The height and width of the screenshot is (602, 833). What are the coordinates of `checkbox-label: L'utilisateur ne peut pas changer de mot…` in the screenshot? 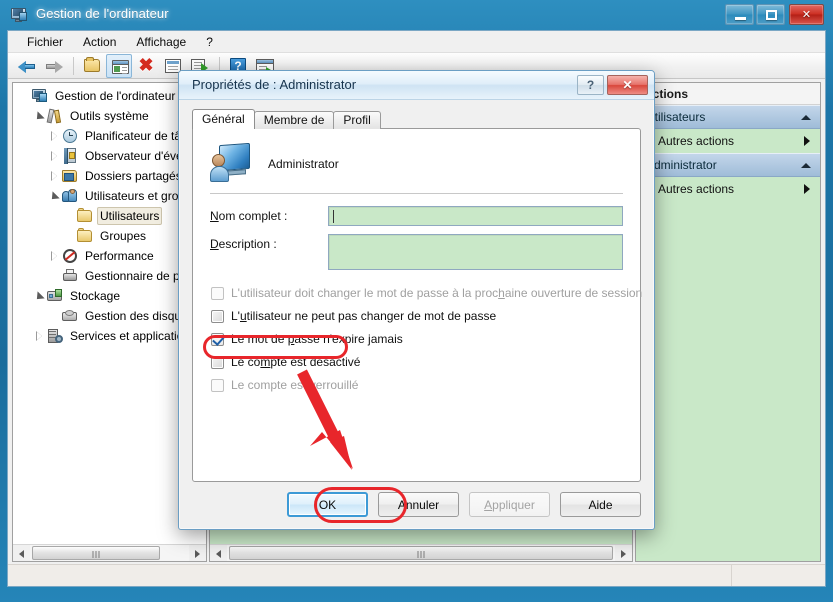 It's located at (364, 316).